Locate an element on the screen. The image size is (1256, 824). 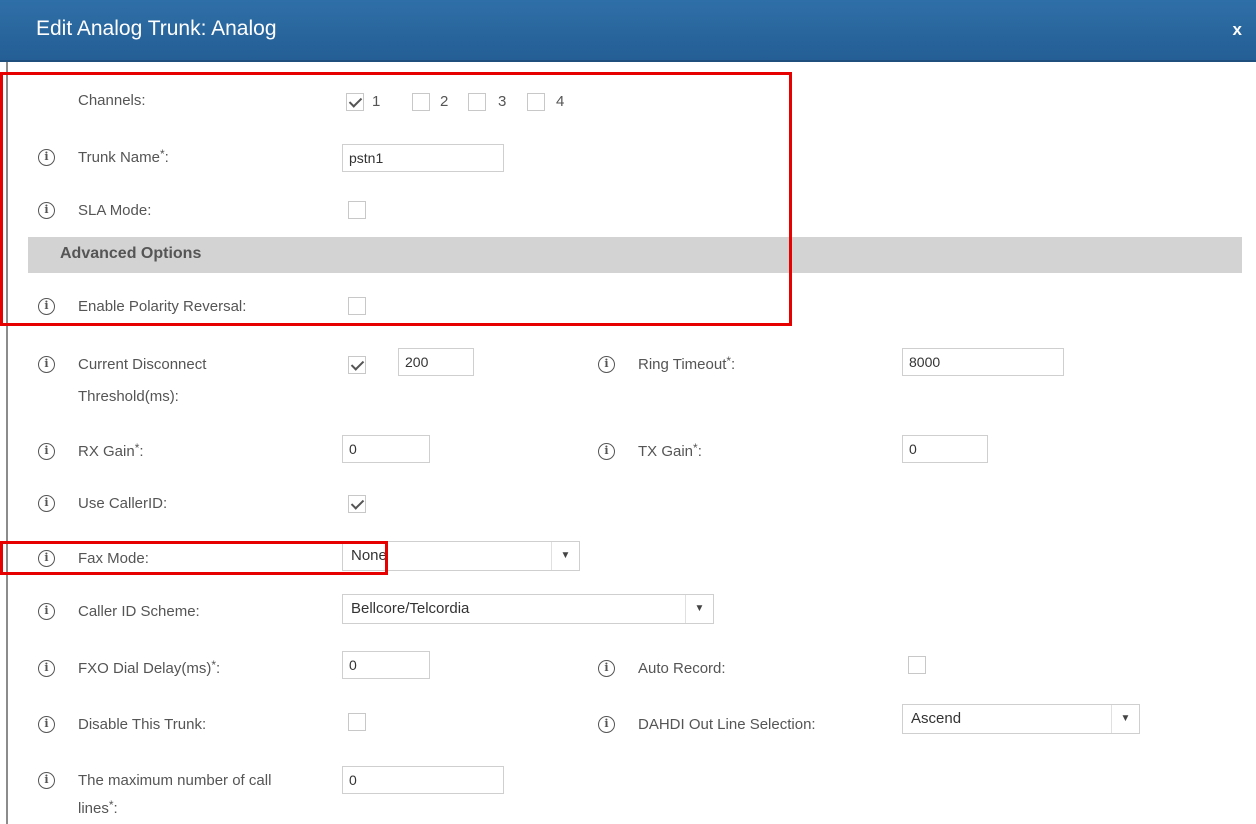
tx-gain-text: TX Gain is located at coordinates (666, 451).